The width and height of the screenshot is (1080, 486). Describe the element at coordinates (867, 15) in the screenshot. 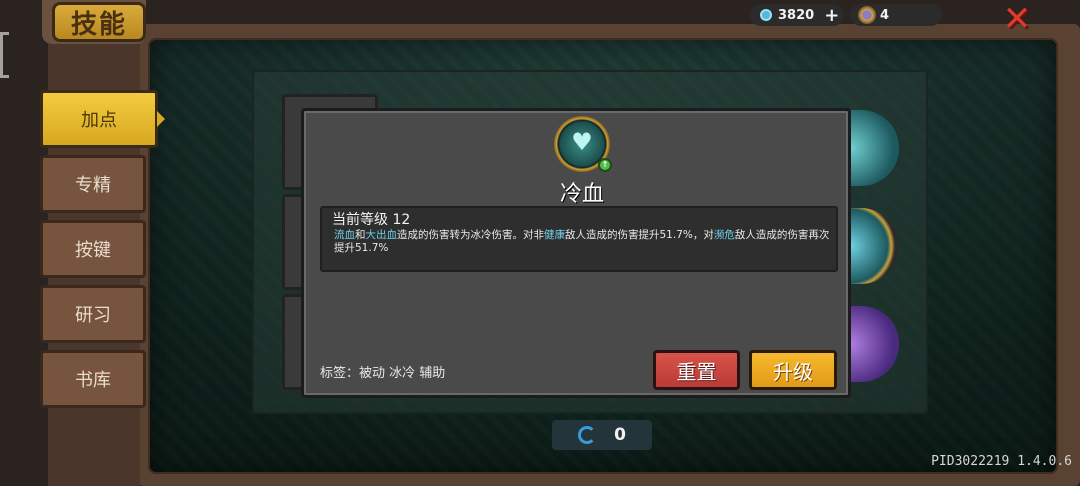

I see `material-icon` at that location.